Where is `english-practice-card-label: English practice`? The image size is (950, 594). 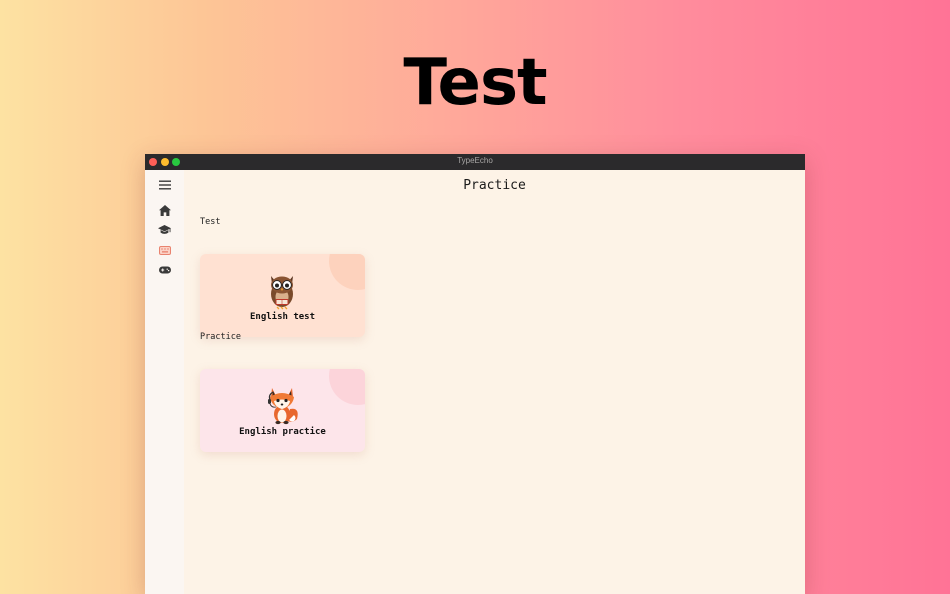
english-practice-card-label: English practice is located at coordinates (282, 432).